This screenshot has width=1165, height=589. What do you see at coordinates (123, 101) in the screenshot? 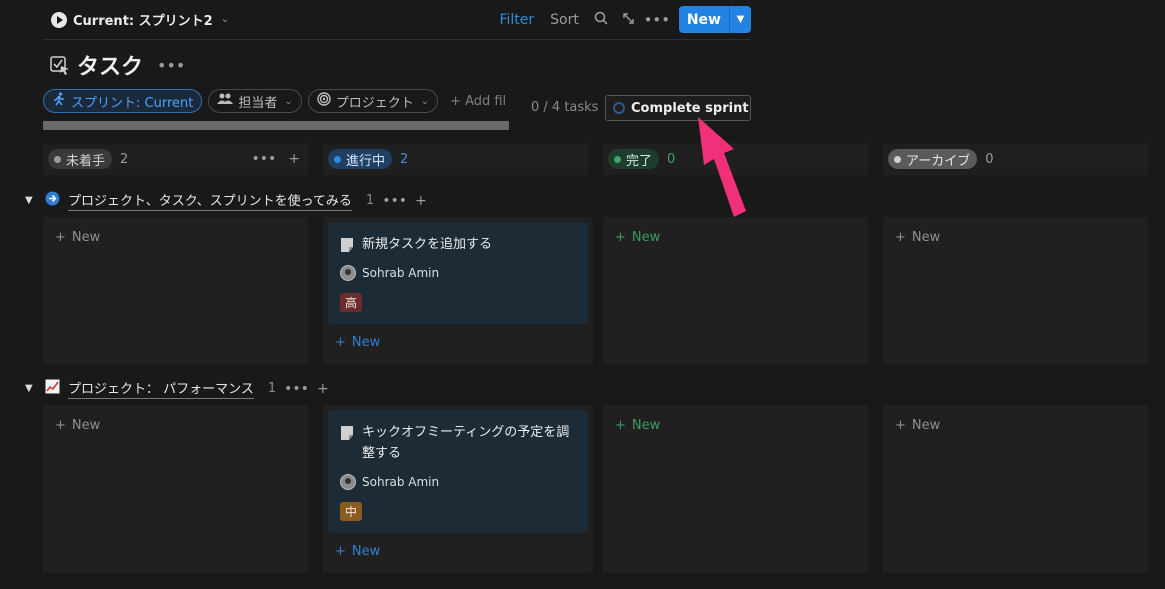
I see `sprint-filter: スプリント: Current` at bounding box center [123, 101].